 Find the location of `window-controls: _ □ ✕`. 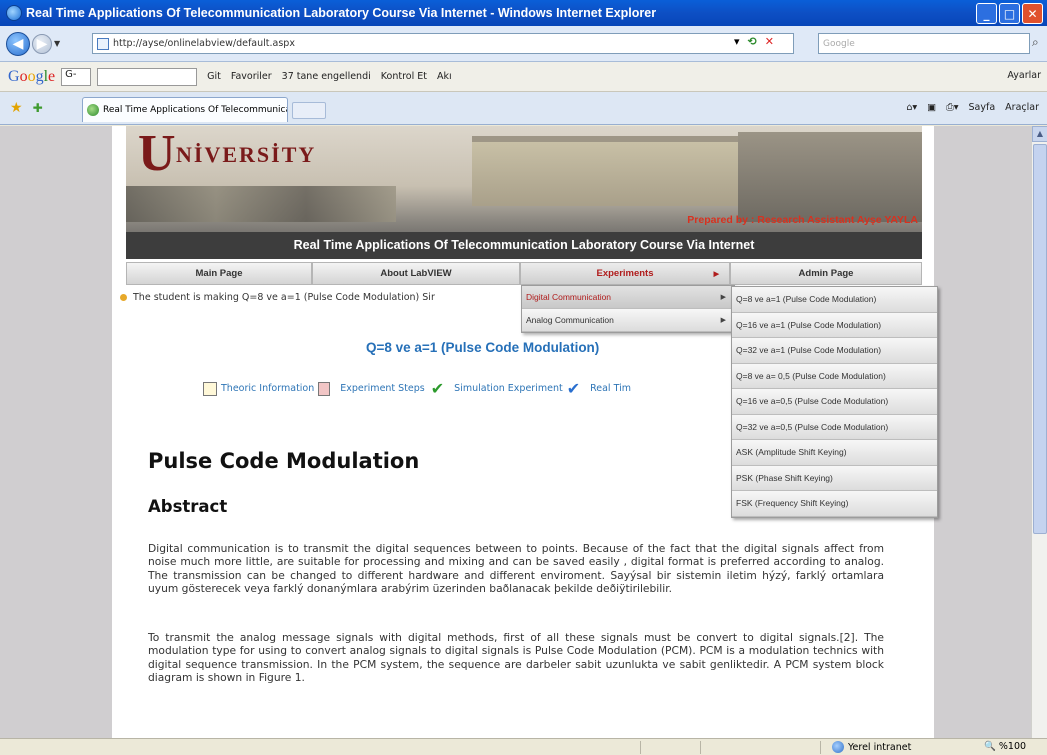

window-controls: _ □ ✕ is located at coordinates (1009, 13).